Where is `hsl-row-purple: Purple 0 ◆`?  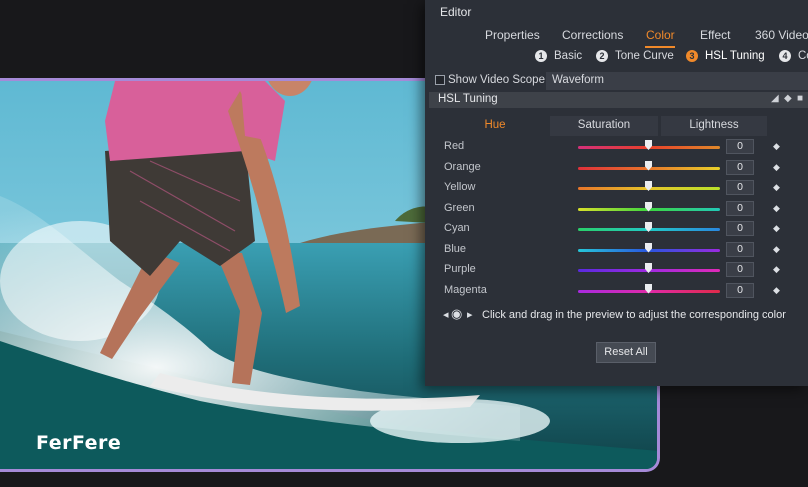 hsl-row-purple: Purple 0 ◆ is located at coordinates (616, 270).